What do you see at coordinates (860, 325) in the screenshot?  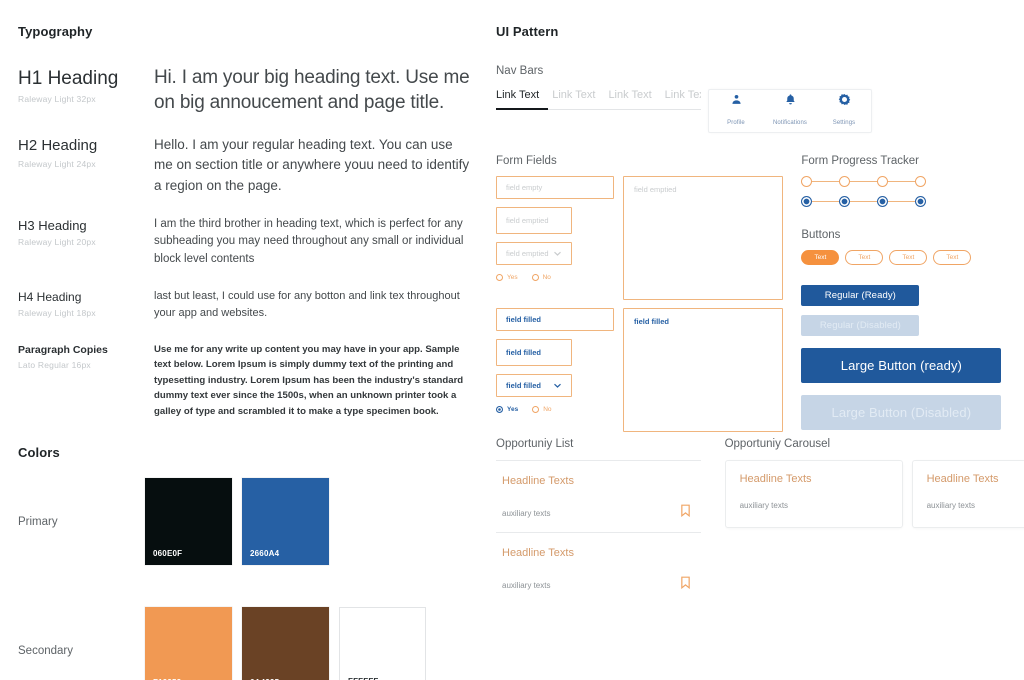 I see `regular-disabled-button: Regular (Disabled)` at bounding box center [860, 325].